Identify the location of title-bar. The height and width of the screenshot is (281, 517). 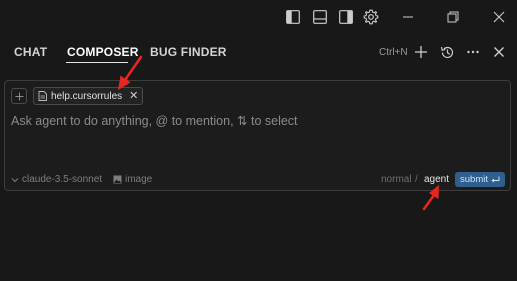
(258, 17).